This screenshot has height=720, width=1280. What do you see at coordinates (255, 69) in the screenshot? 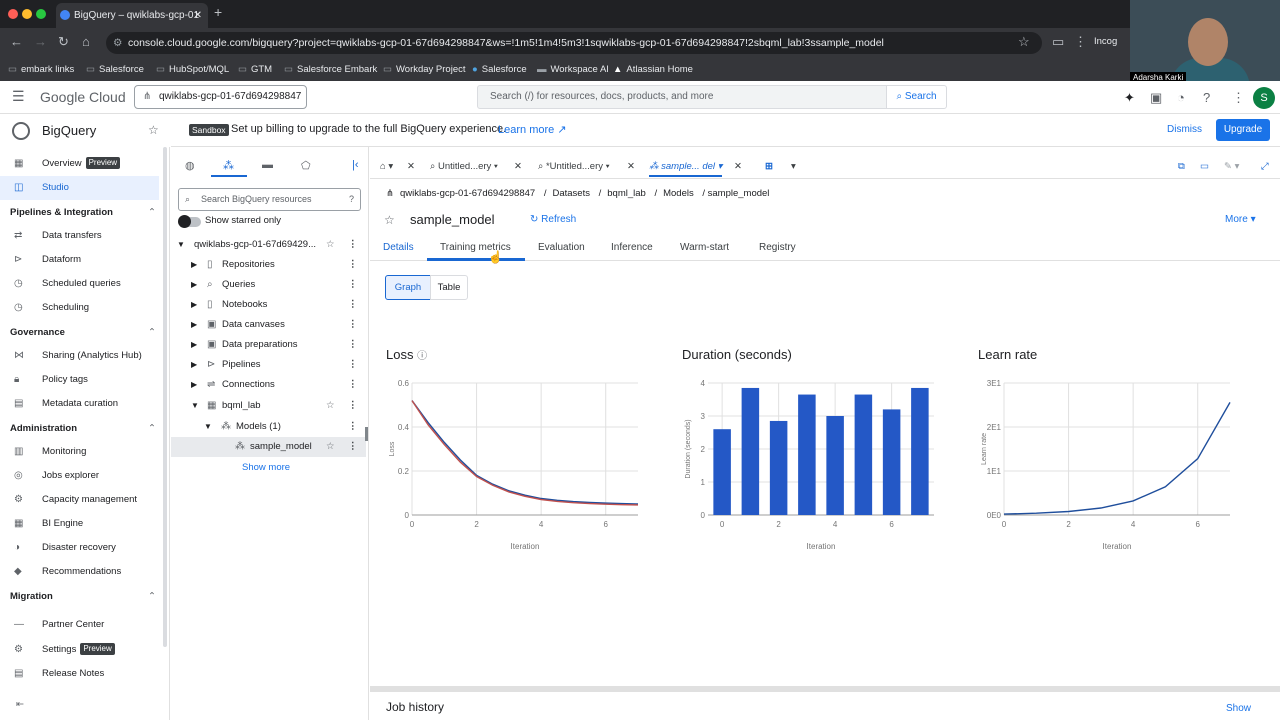
I see `bookmark-gtm: ▭ GTM` at bounding box center [255, 69].